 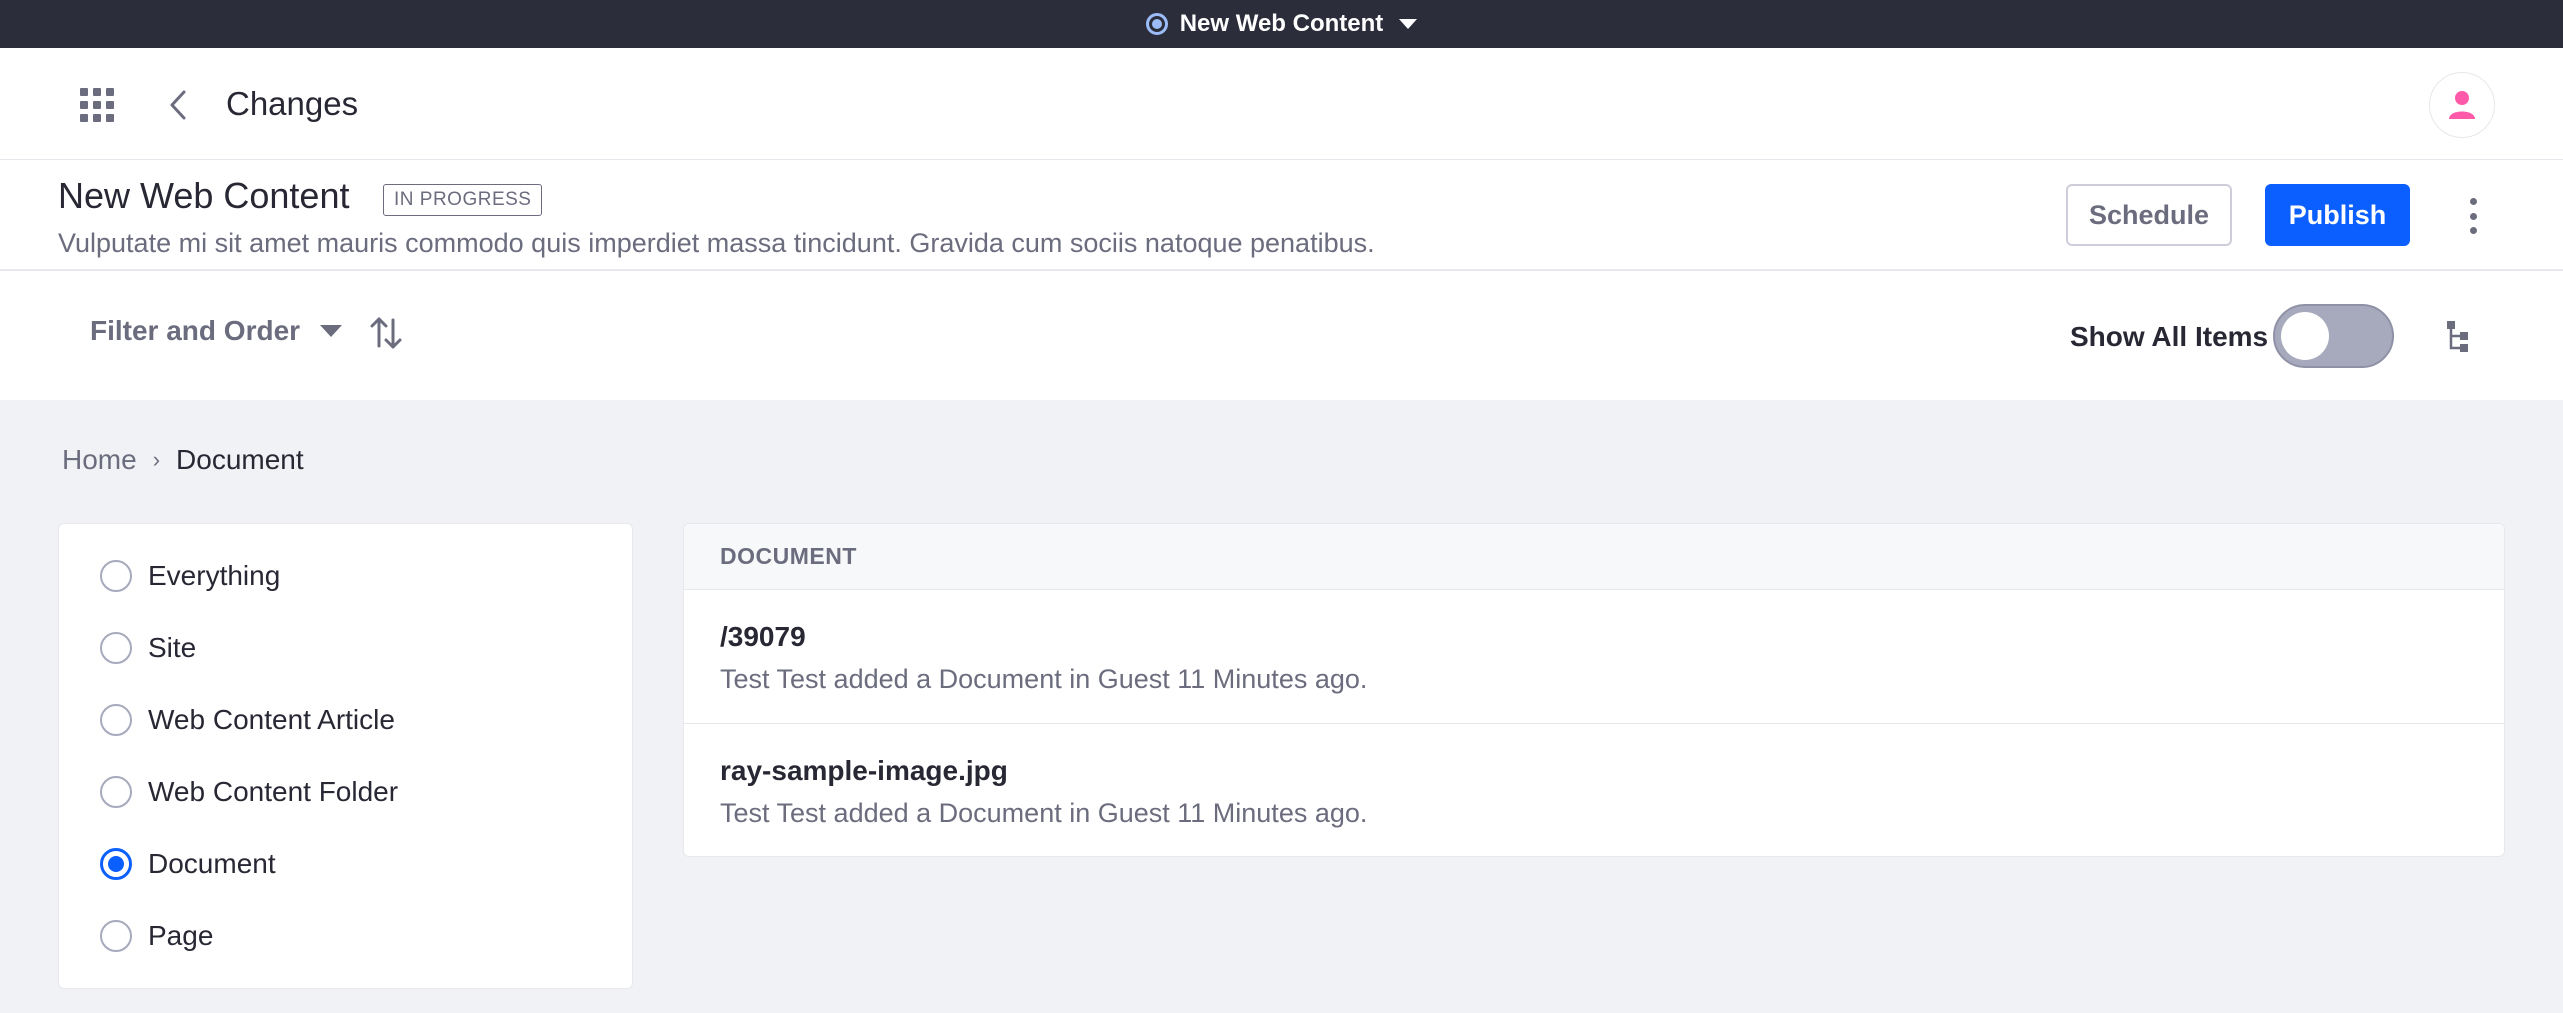 I want to click on filter-option-page: Page, so click(x=156, y=936).